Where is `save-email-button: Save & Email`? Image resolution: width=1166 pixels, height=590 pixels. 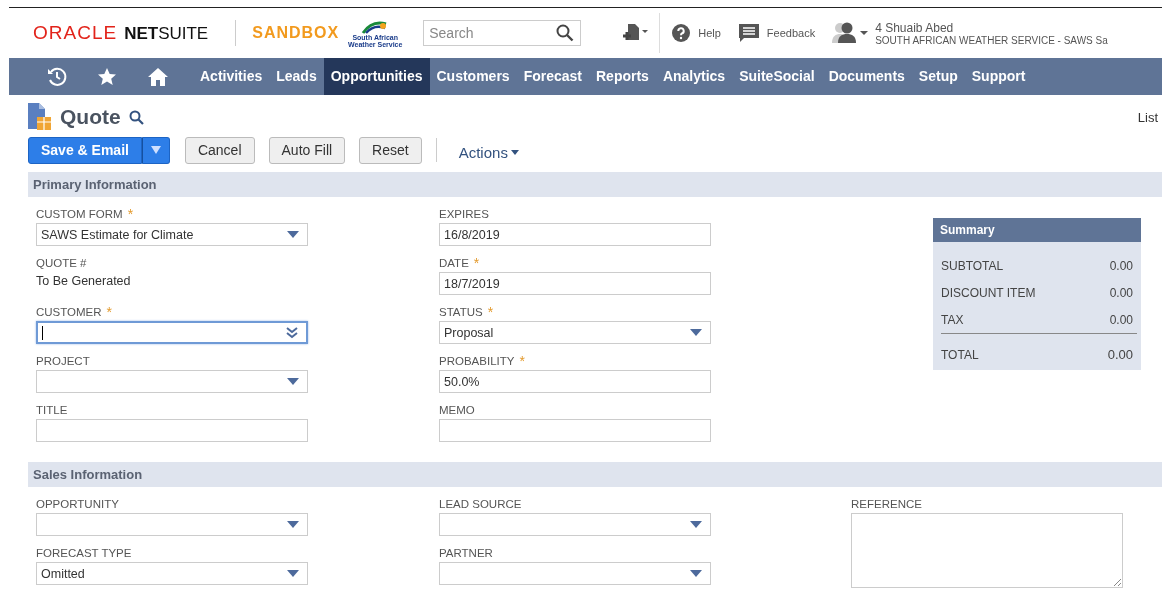 save-email-button: Save & Email is located at coordinates (85, 150).